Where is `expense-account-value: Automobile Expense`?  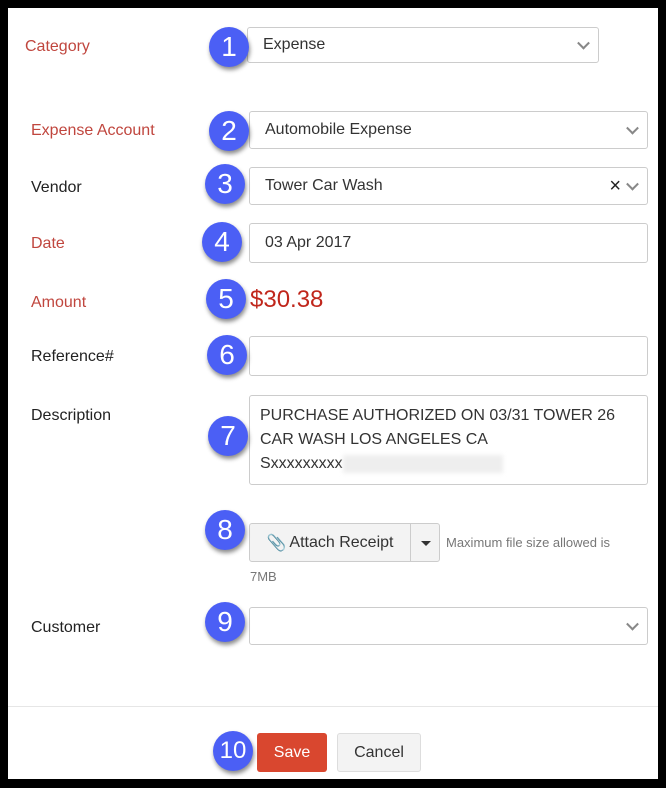 expense-account-value: Automobile Expense is located at coordinates (338, 129).